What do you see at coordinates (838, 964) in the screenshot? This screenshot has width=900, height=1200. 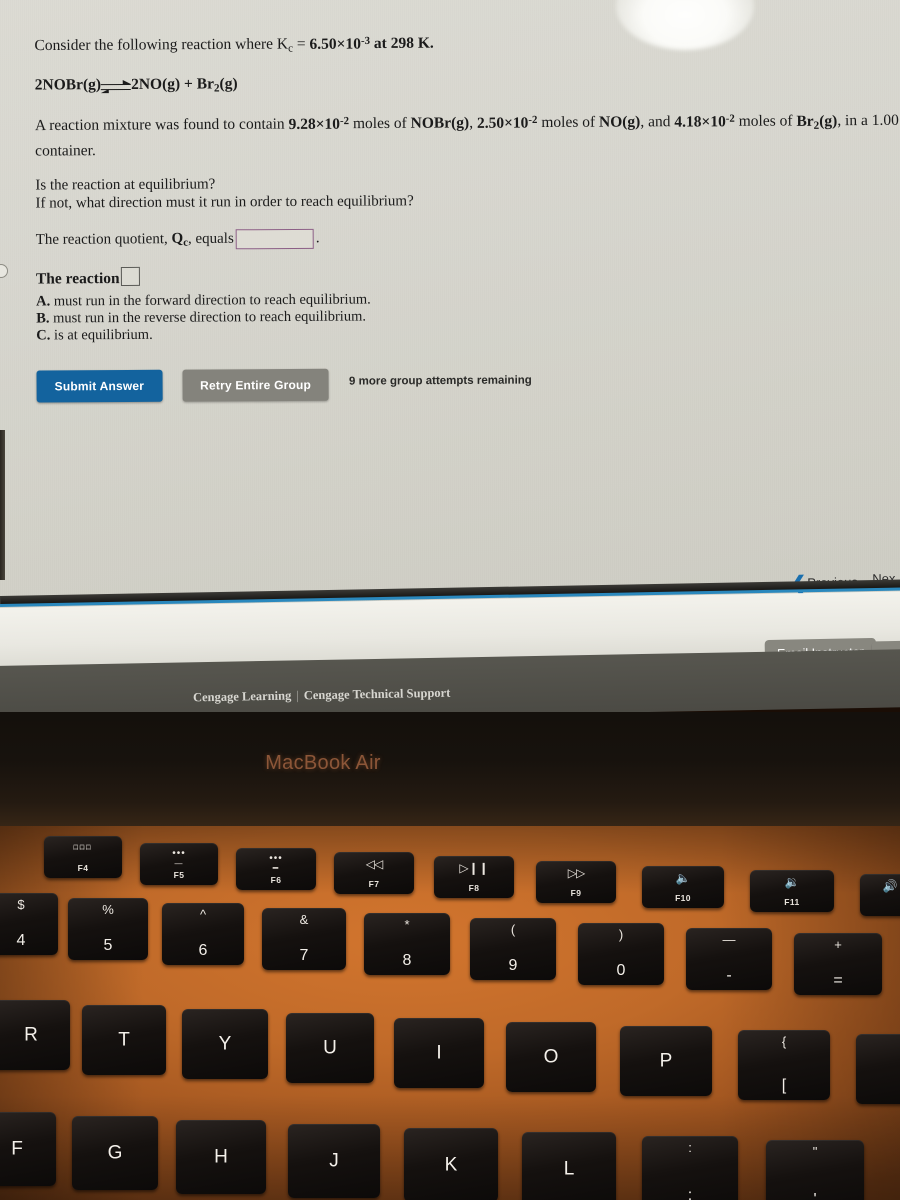 I see `key-equal: + =` at bounding box center [838, 964].